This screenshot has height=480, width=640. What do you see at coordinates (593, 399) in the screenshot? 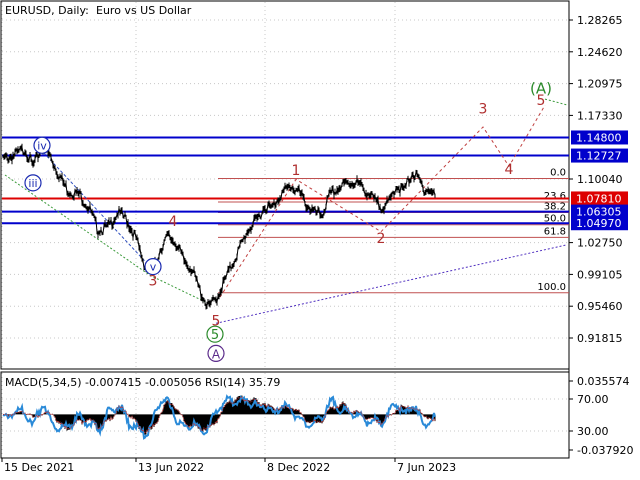
I see `y-tick-label: 70.00` at bounding box center [593, 399].